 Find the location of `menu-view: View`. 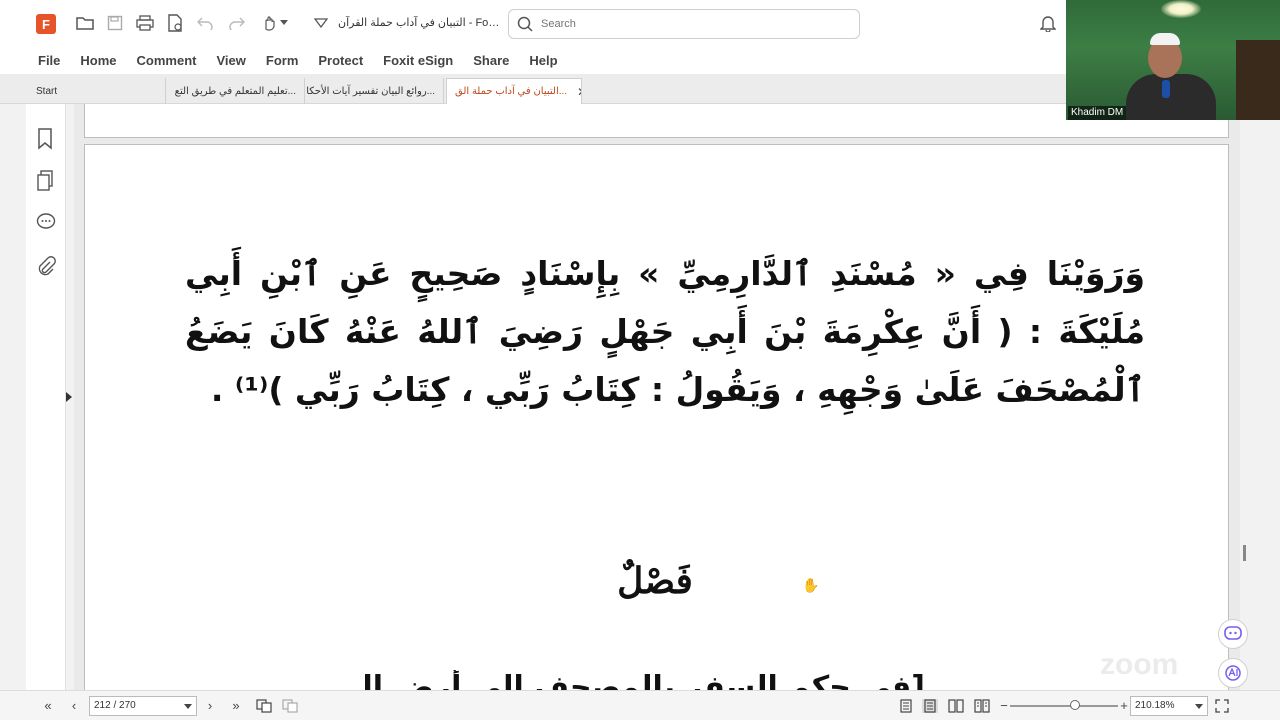

menu-view: View is located at coordinates (230, 60).